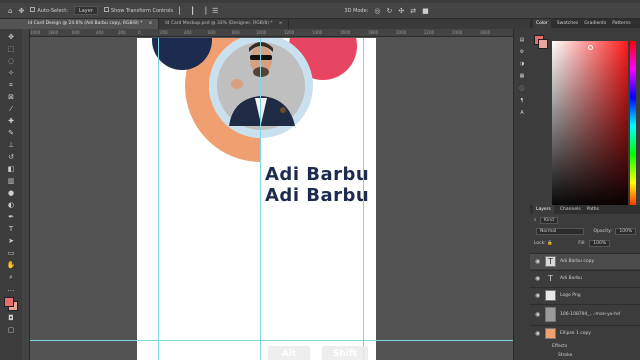 The image size is (640, 360). What do you see at coordinates (11, 217) in the screenshot?
I see `pen-tool-icon: ✒` at bounding box center [11, 217].